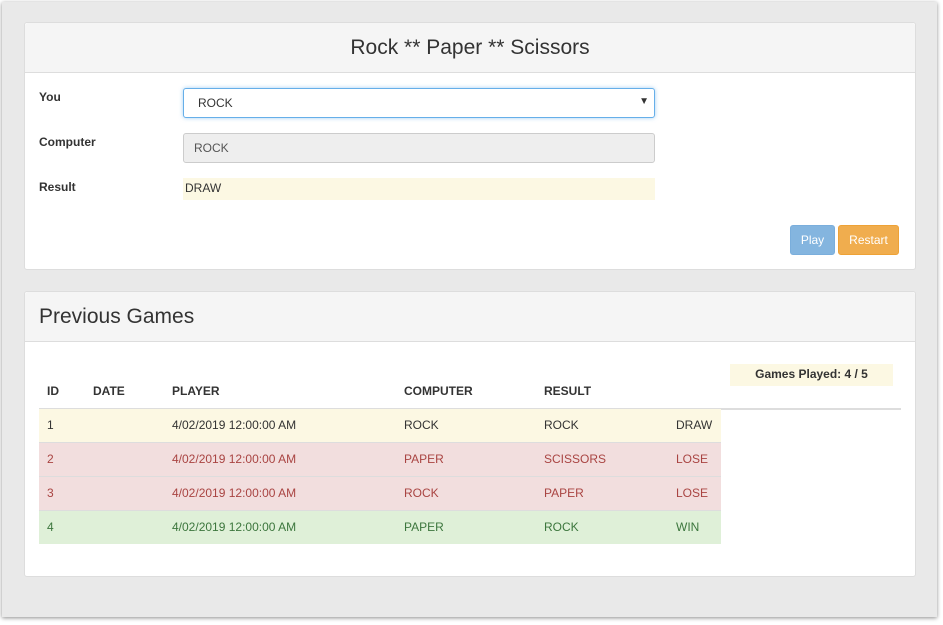 The height and width of the screenshot is (625, 943). I want to click on you-select-value: ROCK, so click(215, 103).